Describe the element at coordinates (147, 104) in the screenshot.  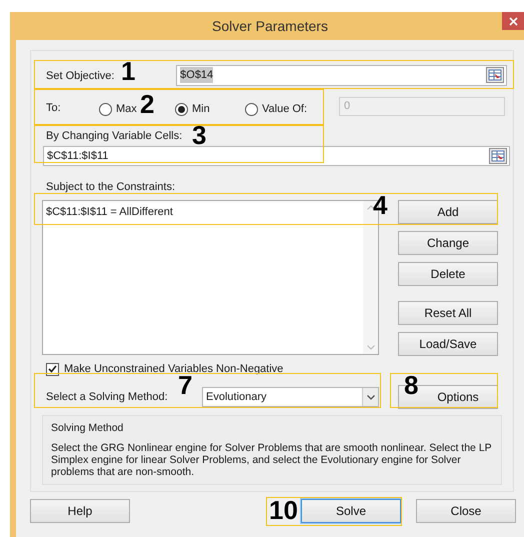
I see `annotation-number: 2` at that location.